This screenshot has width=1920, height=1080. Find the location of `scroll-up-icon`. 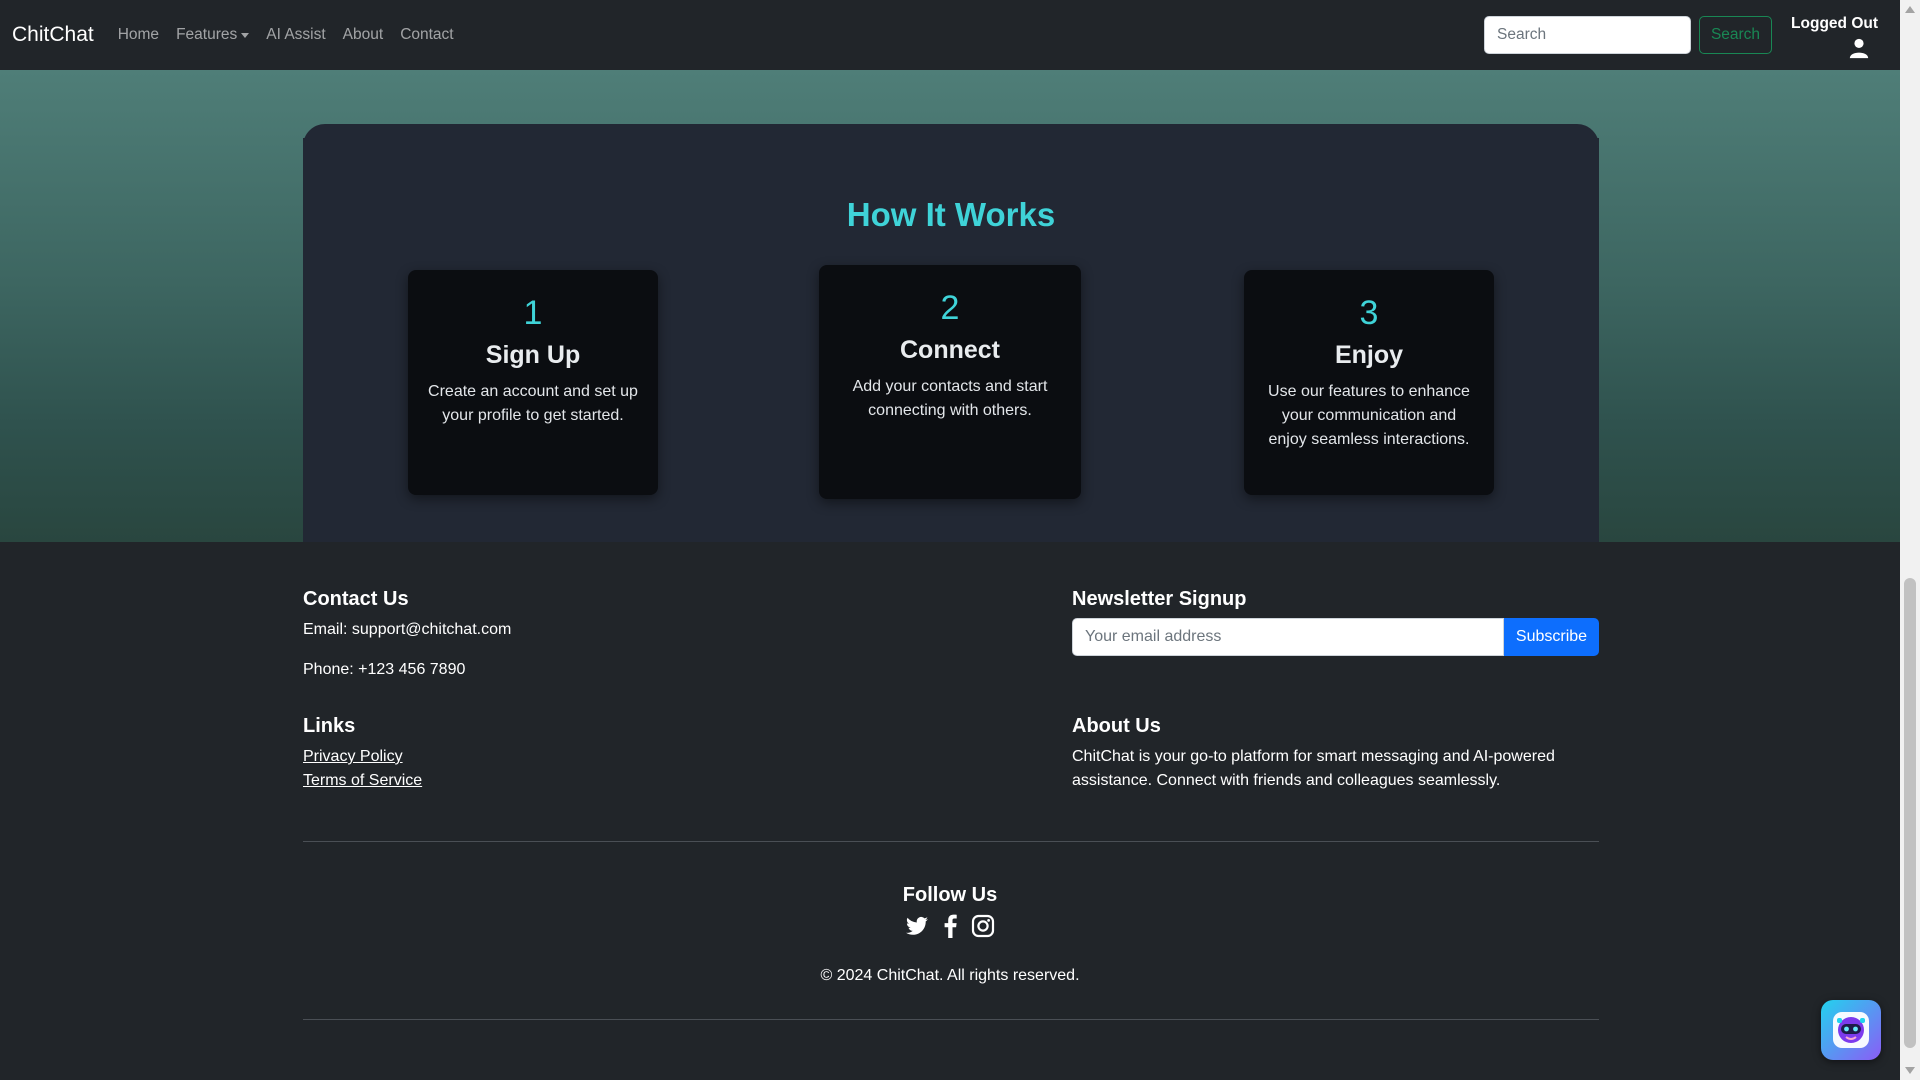

scroll-up-icon is located at coordinates (1910, 9).